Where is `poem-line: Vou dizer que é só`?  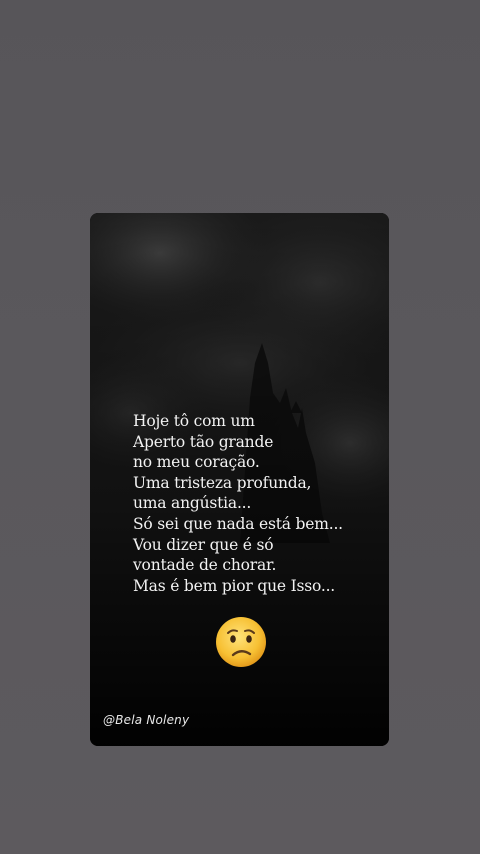 poem-line: Vou dizer que é só is located at coordinates (203, 544).